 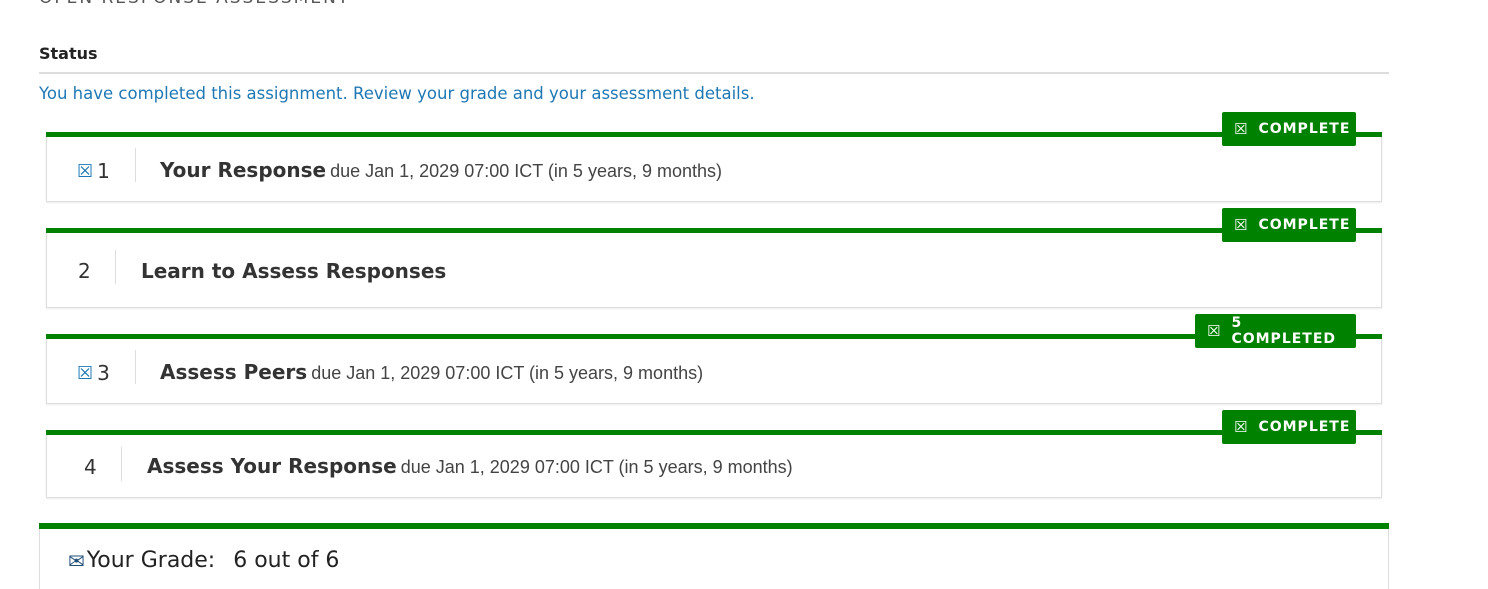 What do you see at coordinates (151, 560) in the screenshot?
I see `grade-label: Your Grade:` at bounding box center [151, 560].